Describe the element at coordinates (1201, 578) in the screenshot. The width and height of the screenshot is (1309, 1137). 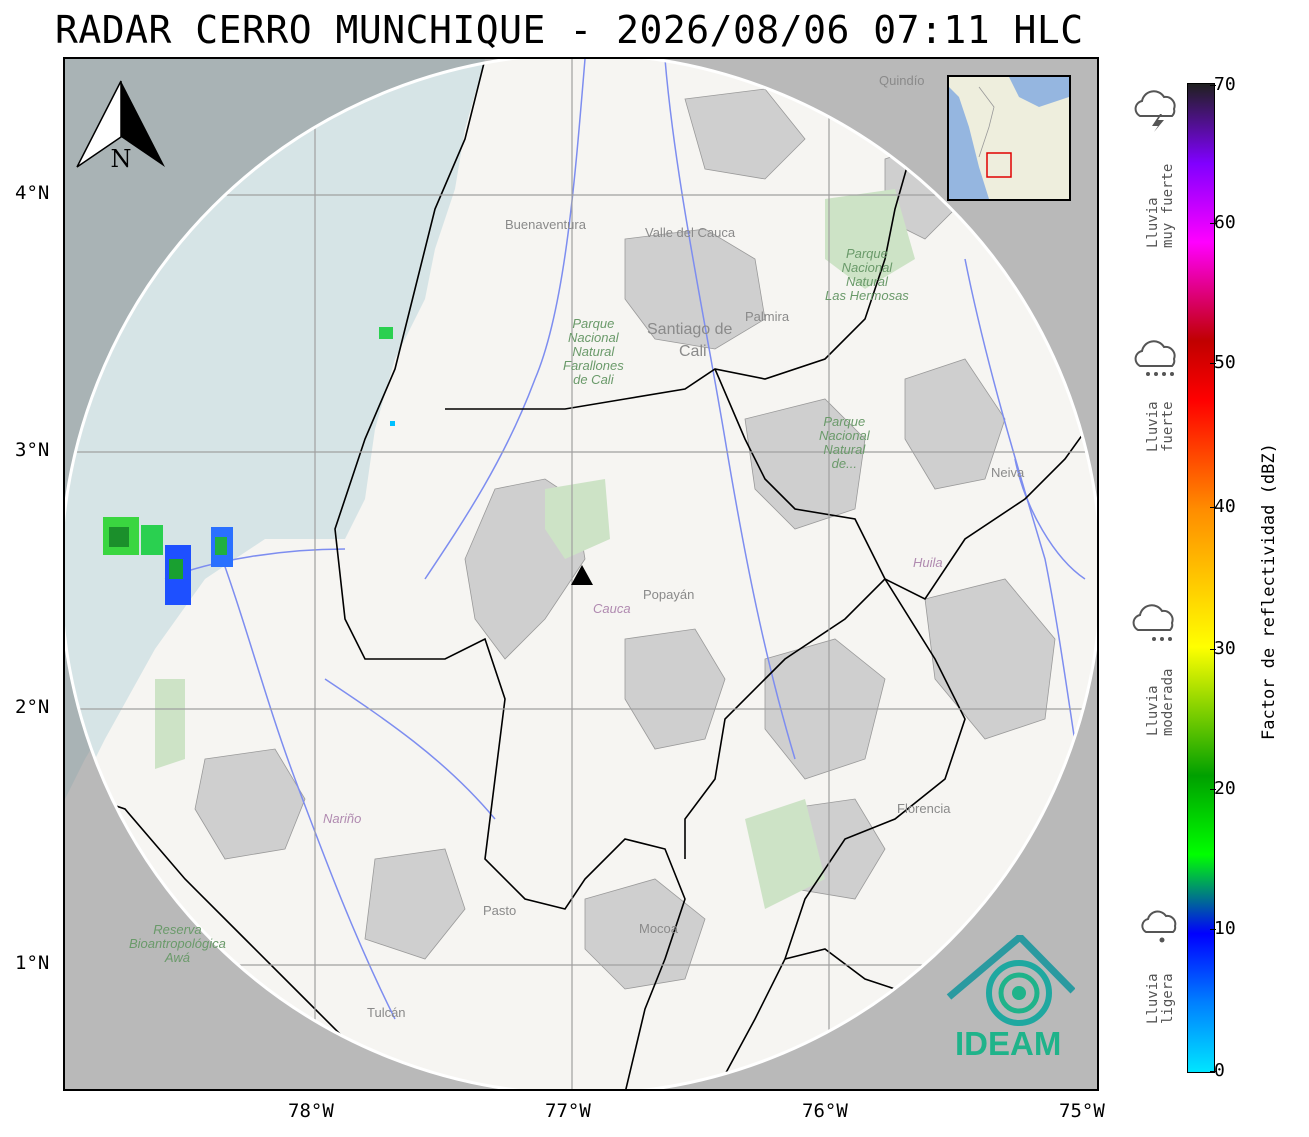
I see `reflectivity-colorbar` at that location.